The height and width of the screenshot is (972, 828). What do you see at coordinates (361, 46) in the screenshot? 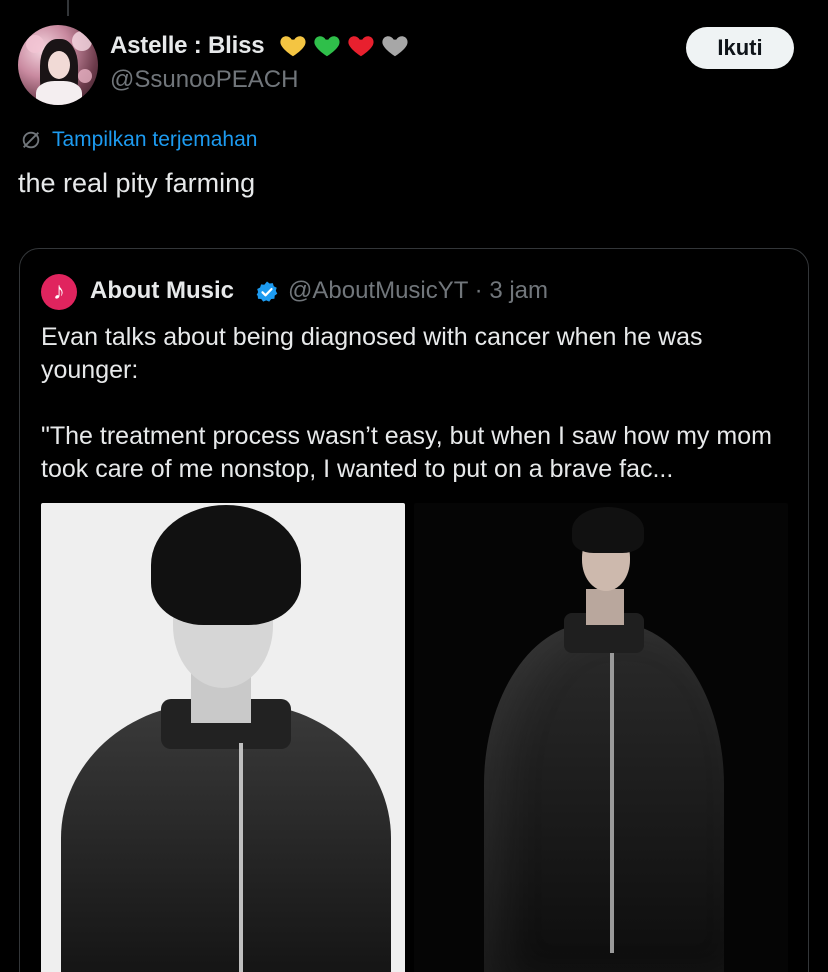
I see `red-heart-icon` at bounding box center [361, 46].